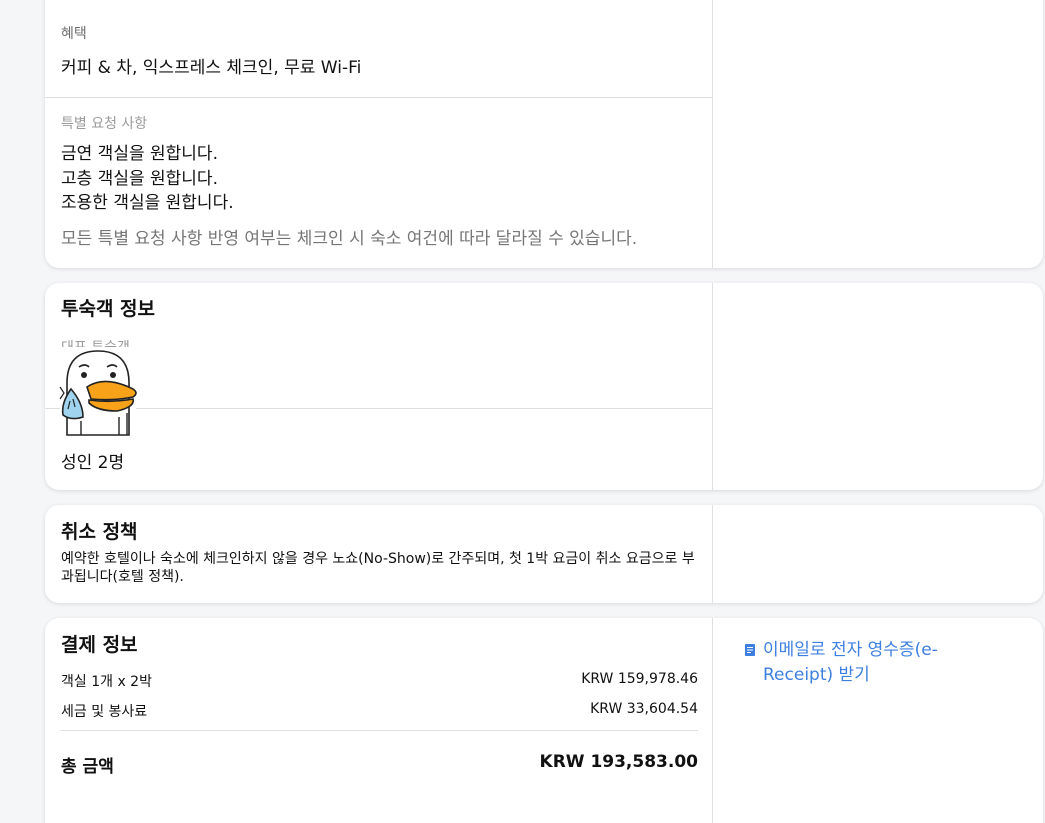 The height and width of the screenshot is (823, 1045). What do you see at coordinates (878, 386) in the screenshot?
I see `guest-info-side` at bounding box center [878, 386].